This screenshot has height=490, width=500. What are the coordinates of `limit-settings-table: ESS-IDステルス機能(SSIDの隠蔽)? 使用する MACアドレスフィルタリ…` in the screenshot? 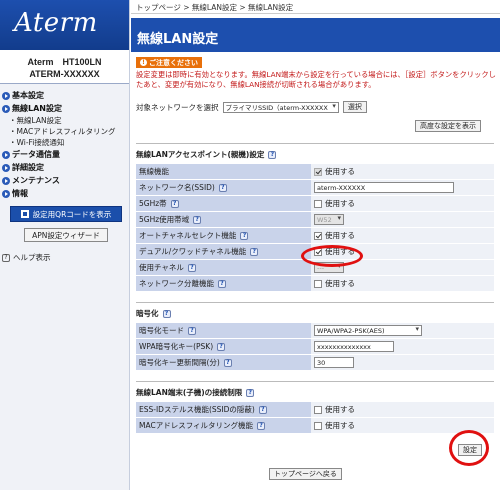 It's located at (315, 418).